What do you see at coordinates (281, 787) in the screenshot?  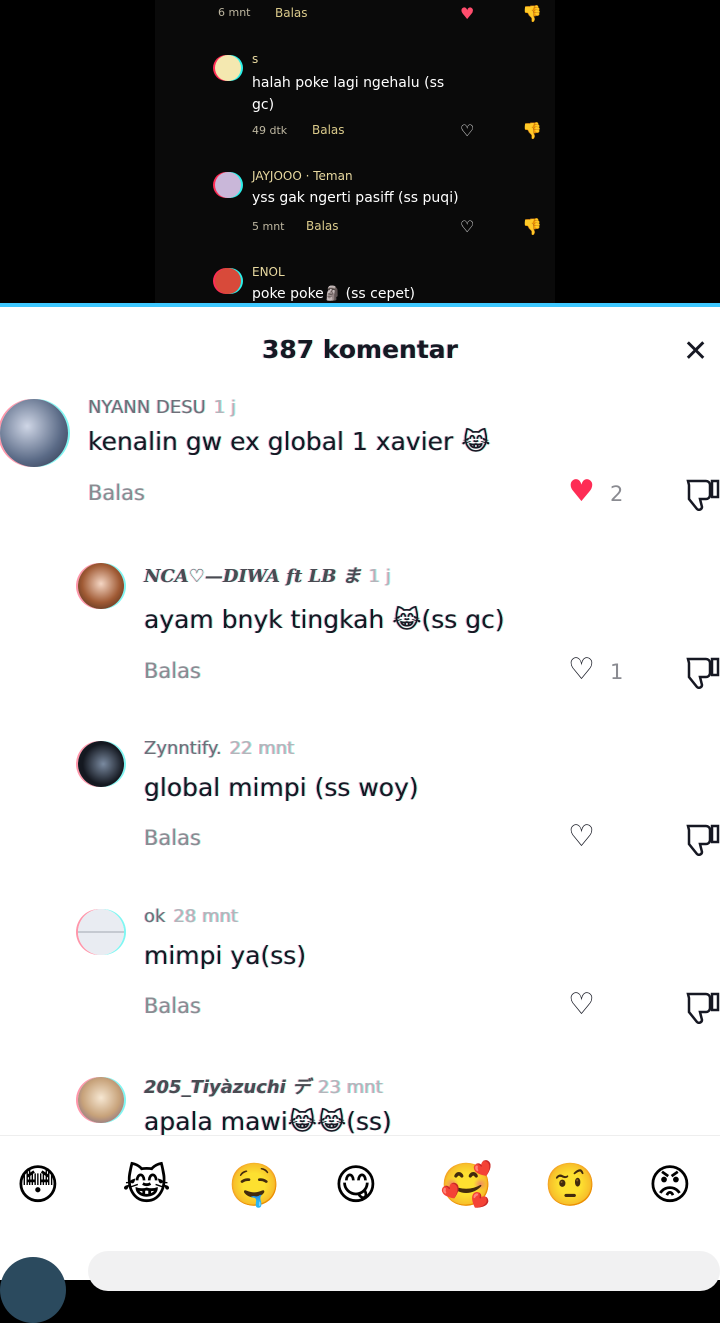 I see `comment-text: global mimpi (ss woy)` at bounding box center [281, 787].